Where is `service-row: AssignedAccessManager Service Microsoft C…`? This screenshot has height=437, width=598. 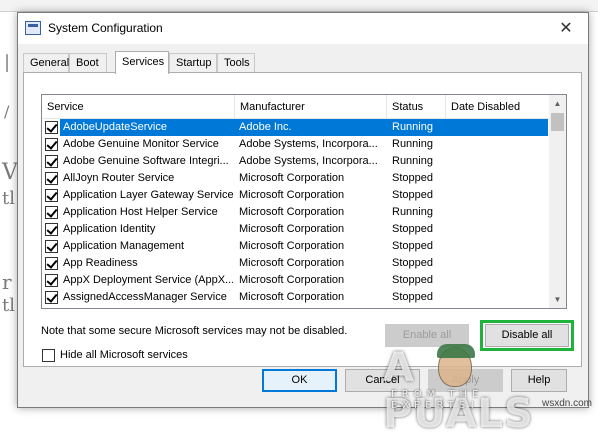 service-row: AssignedAccessManager Service Microsoft C… is located at coordinates (296, 297).